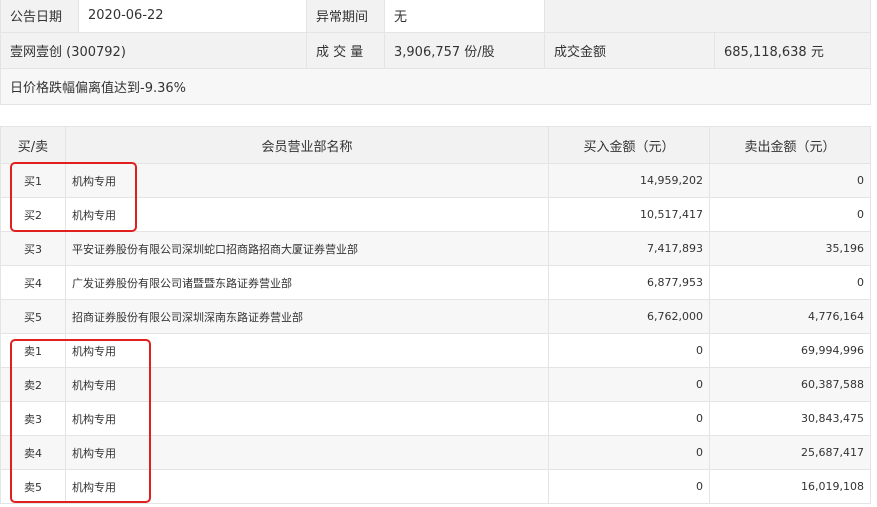 This screenshot has width=877, height=507. What do you see at coordinates (153, 50) in the screenshot?
I see `stock-name: 壹网壹创 (300792)` at bounding box center [153, 50].